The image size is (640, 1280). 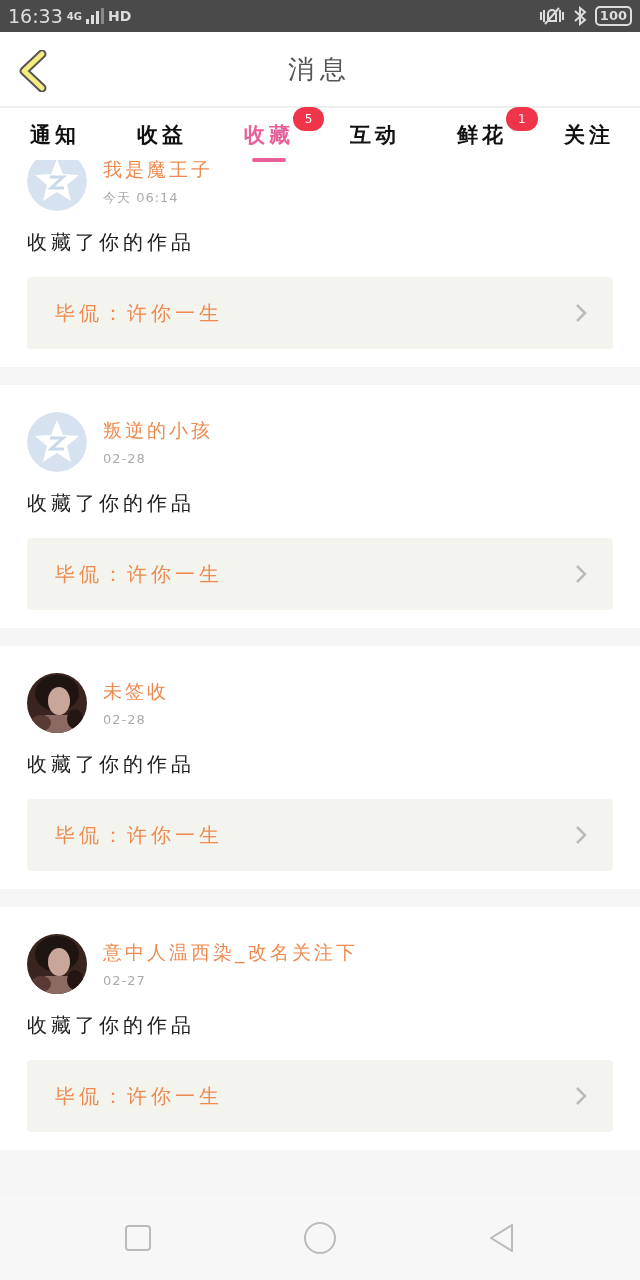 What do you see at coordinates (125, 980) in the screenshot?
I see `timestamp: 02-27` at bounding box center [125, 980].